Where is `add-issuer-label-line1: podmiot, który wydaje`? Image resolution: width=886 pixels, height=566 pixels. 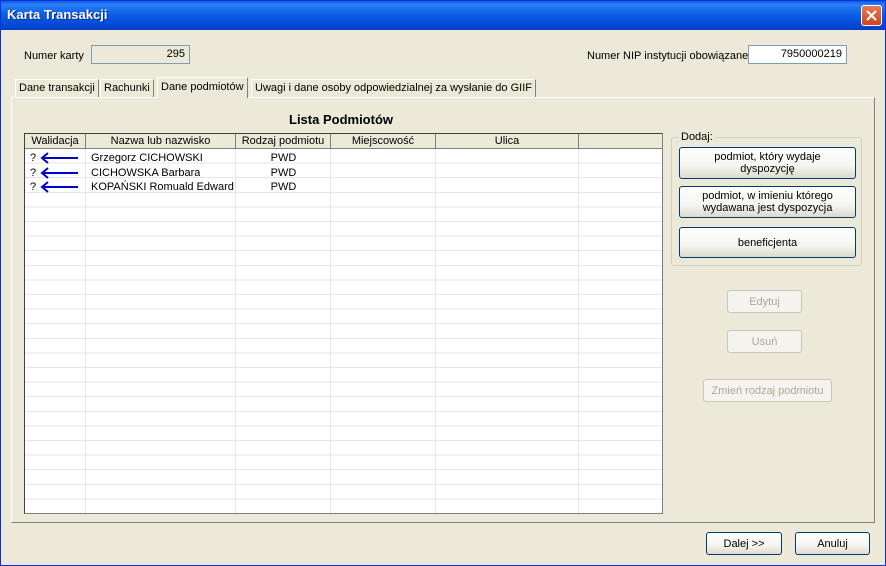
add-issuer-label-line1: podmiot, który wydaje is located at coordinates (767, 157).